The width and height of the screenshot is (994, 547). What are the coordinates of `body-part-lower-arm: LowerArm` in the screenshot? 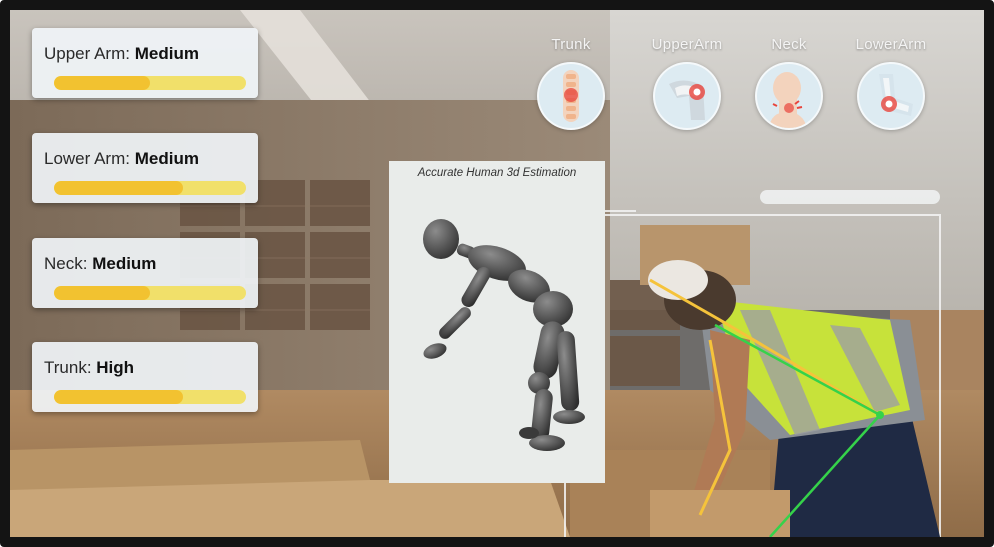 It's located at (891, 83).